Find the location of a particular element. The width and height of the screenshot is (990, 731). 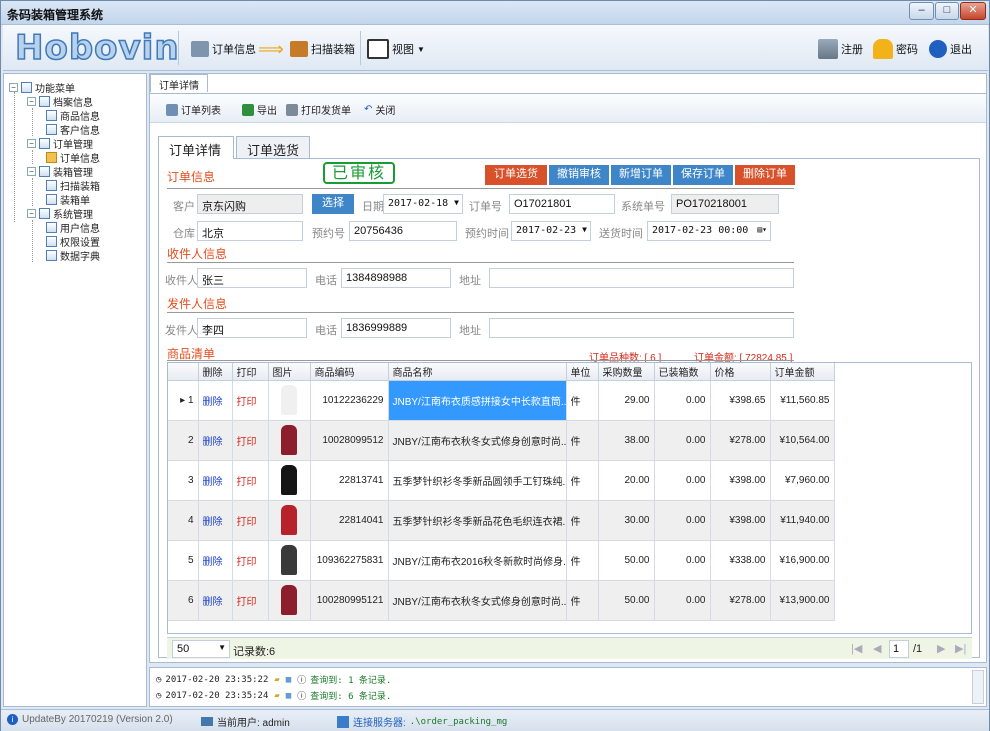

sender-phone-field: 1836999889 is located at coordinates (396, 328).